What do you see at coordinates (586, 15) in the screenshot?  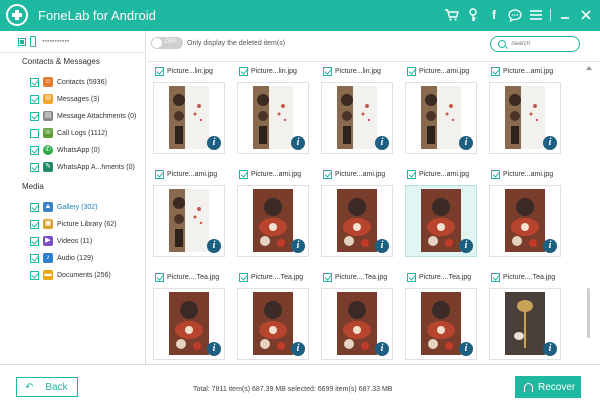 I see `close-icon` at bounding box center [586, 15].